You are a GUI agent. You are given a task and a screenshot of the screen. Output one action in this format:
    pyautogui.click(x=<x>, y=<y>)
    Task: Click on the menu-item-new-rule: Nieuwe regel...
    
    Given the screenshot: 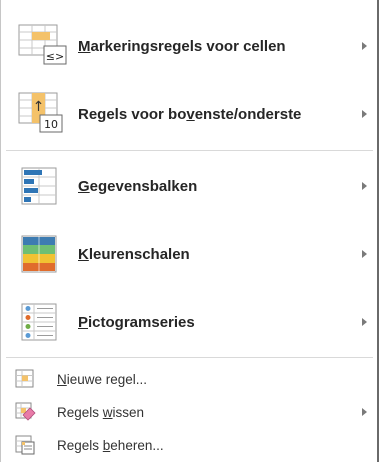 What is the action you would take?
    pyautogui.click(x=188, y=379)
    